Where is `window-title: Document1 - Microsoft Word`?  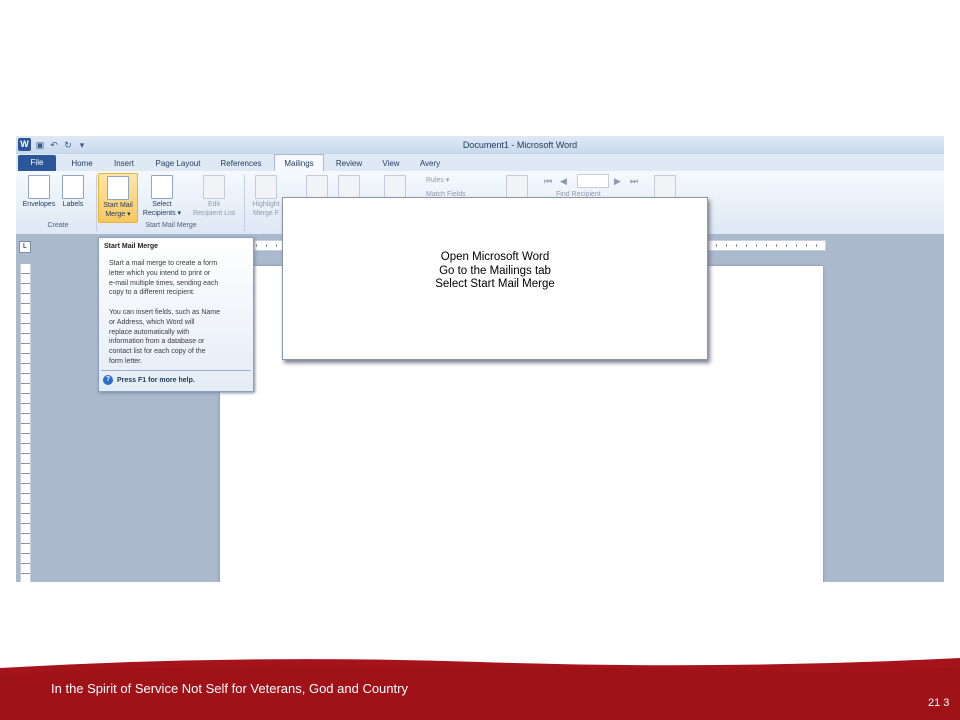 window-title: Document1 - Microsoft Word is located at coordinates (520, 145).